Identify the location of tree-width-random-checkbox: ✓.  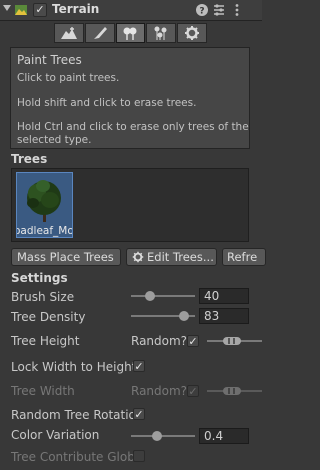
(193, 391).